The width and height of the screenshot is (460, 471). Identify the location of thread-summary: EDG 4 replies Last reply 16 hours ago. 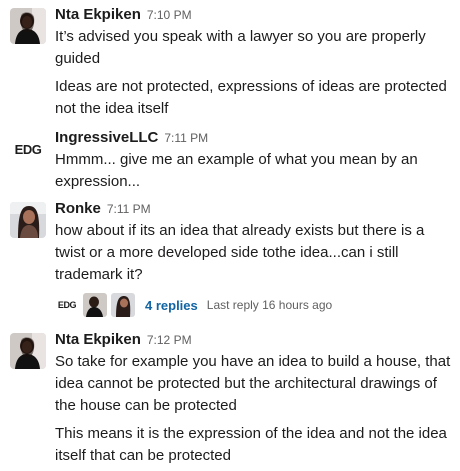
(193, 305).